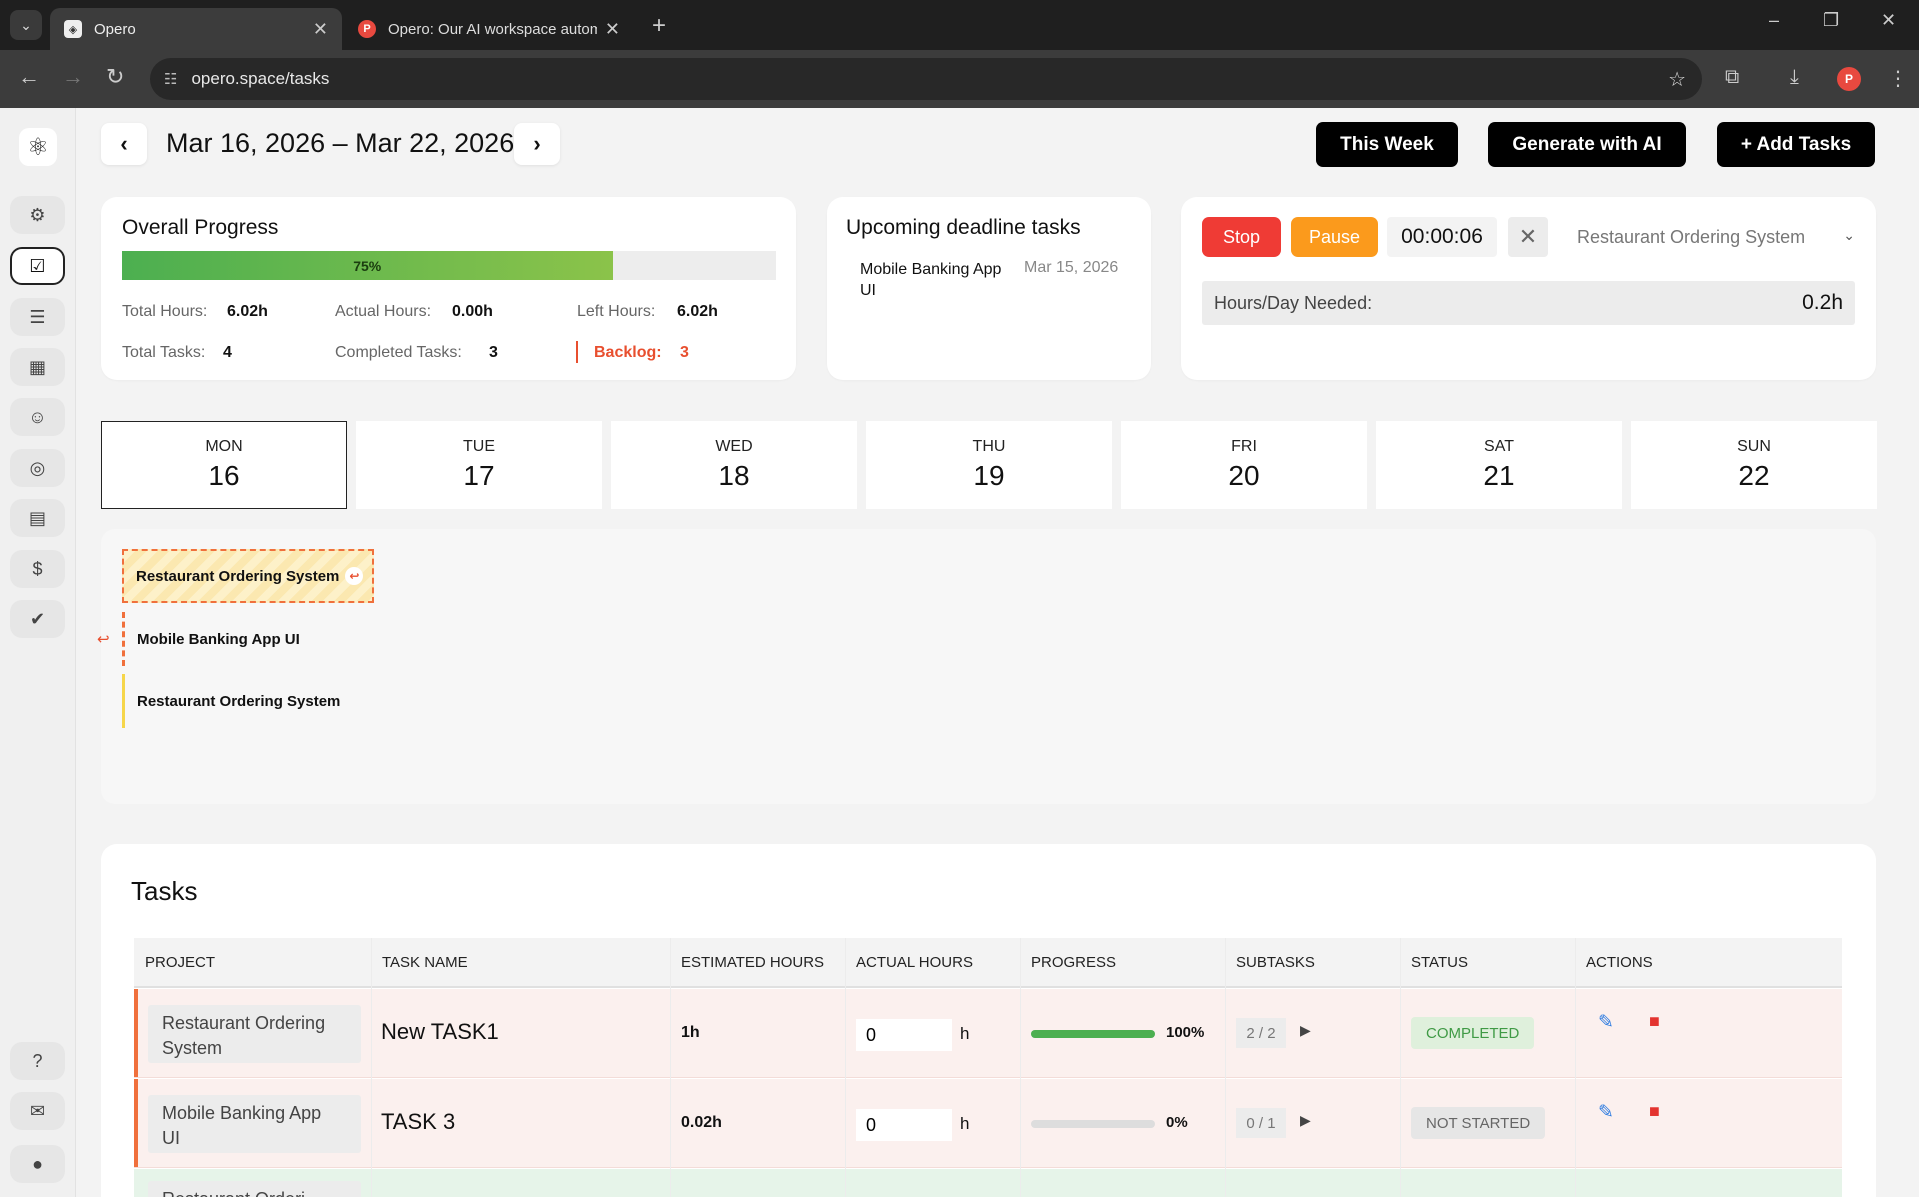 The height and width of the screenshot is (1197, 1919). Describe the element at coordinates (1888, 20) in the screenshot. I see `window-close-icon: ✕` at that location.